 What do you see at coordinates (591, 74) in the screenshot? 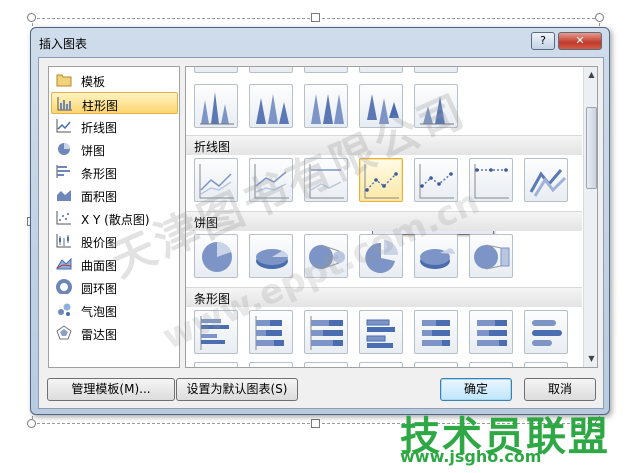
I see `scroll-up-arrow-icon: ▲` at bounding box center [591, 74].